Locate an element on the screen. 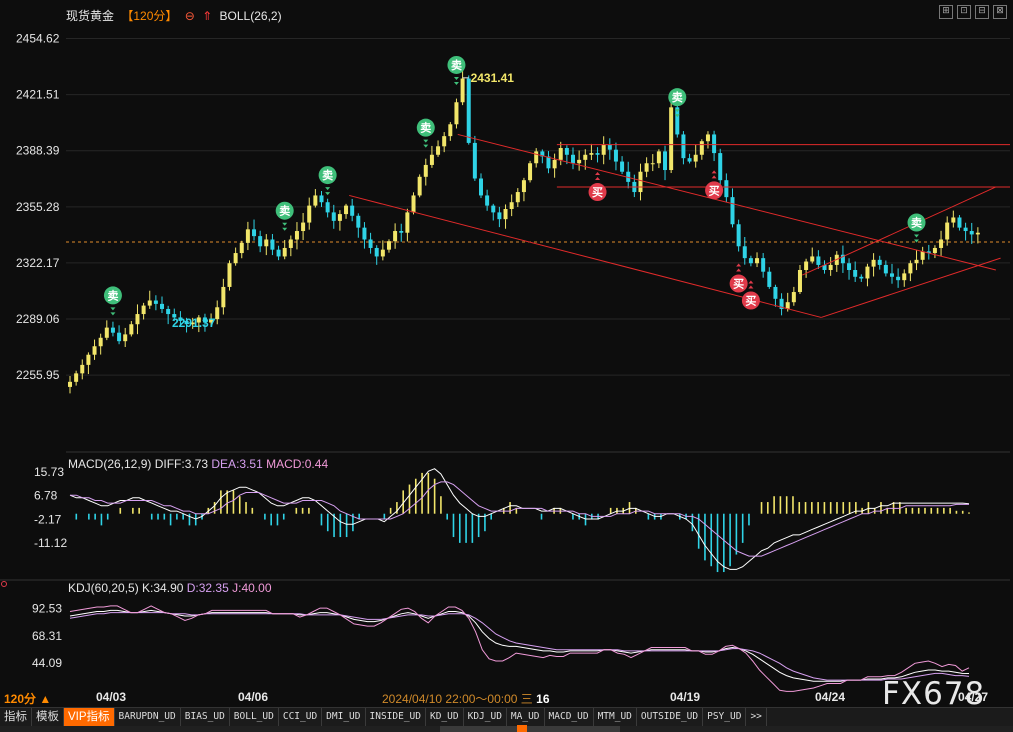 This screenshot has width=1013, height=732. kdj-legend-item: J:40.00 is located at coordinates (252, 588).